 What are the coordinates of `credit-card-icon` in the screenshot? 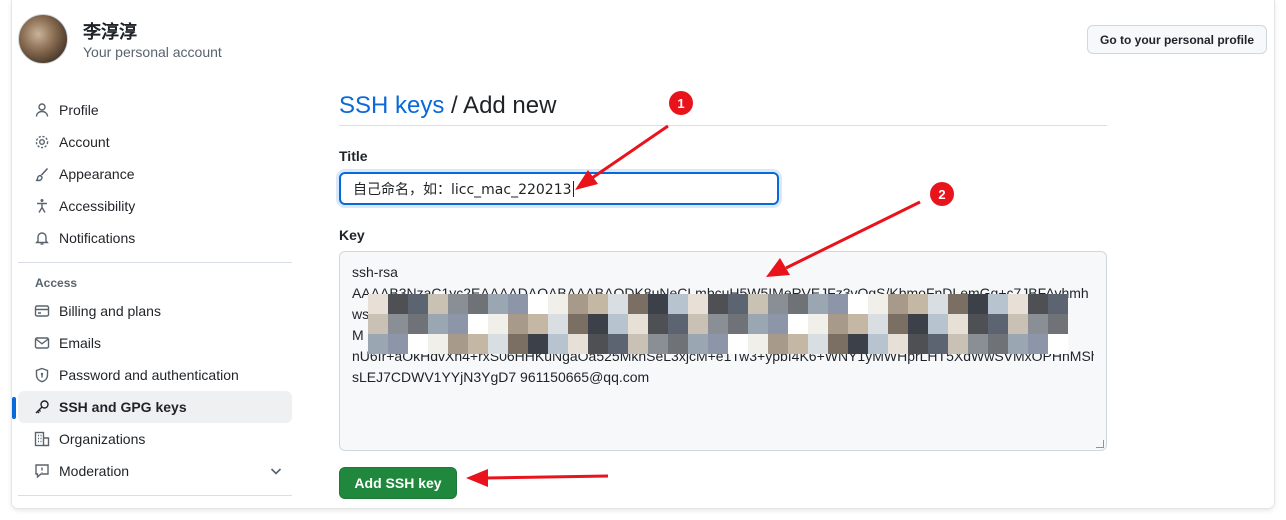 It's located at (42, 311).